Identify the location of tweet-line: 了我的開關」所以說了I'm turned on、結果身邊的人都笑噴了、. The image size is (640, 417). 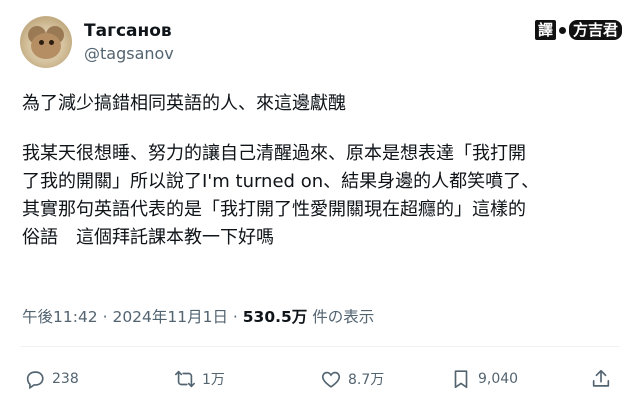
(281, 181).